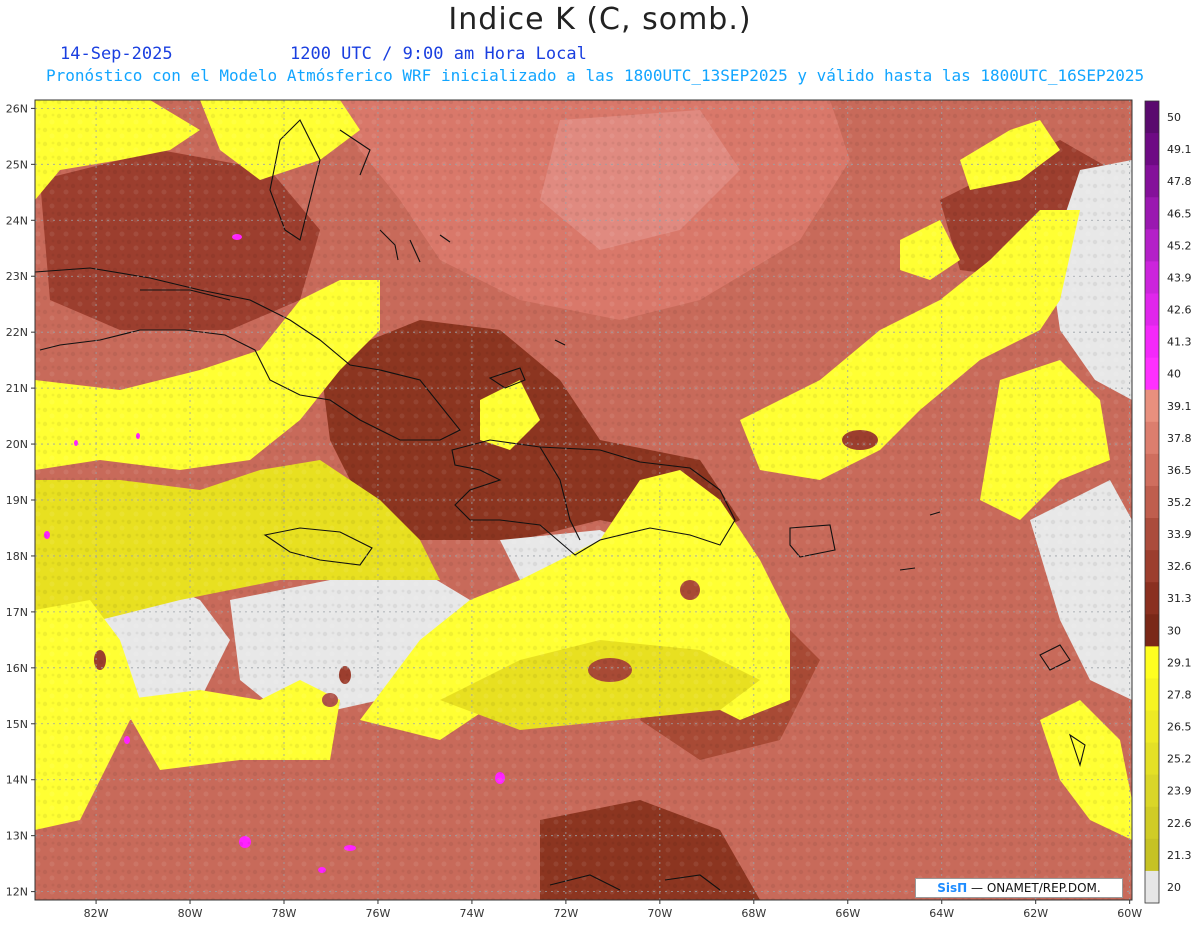 The height and width of the screenshot is (927, 1200). Describe the element at coordinates (1179, 149) in the screenshot. I see `colorbar-label: 49.1` at that location.